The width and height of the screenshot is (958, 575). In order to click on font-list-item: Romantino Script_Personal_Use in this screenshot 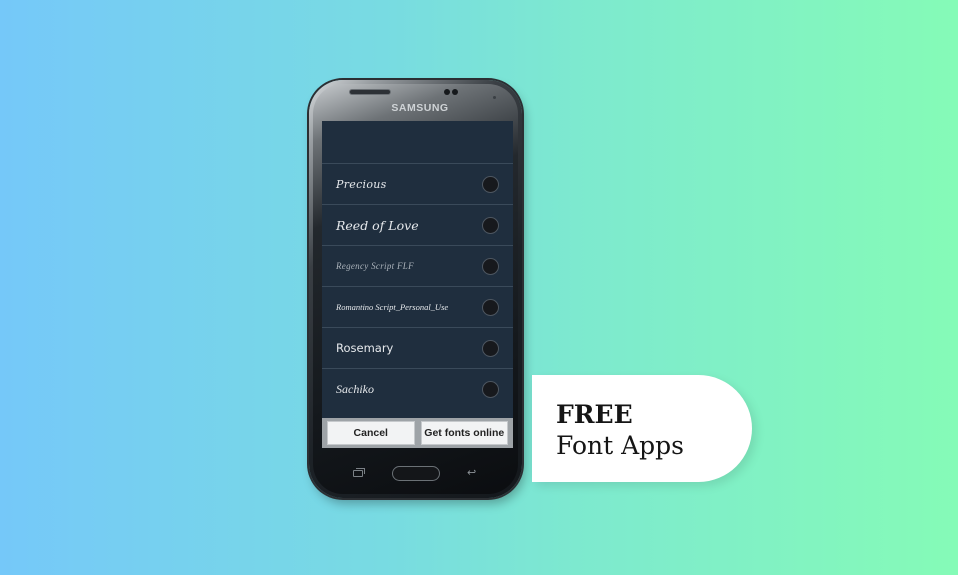, I will do `click(417, 306)`.